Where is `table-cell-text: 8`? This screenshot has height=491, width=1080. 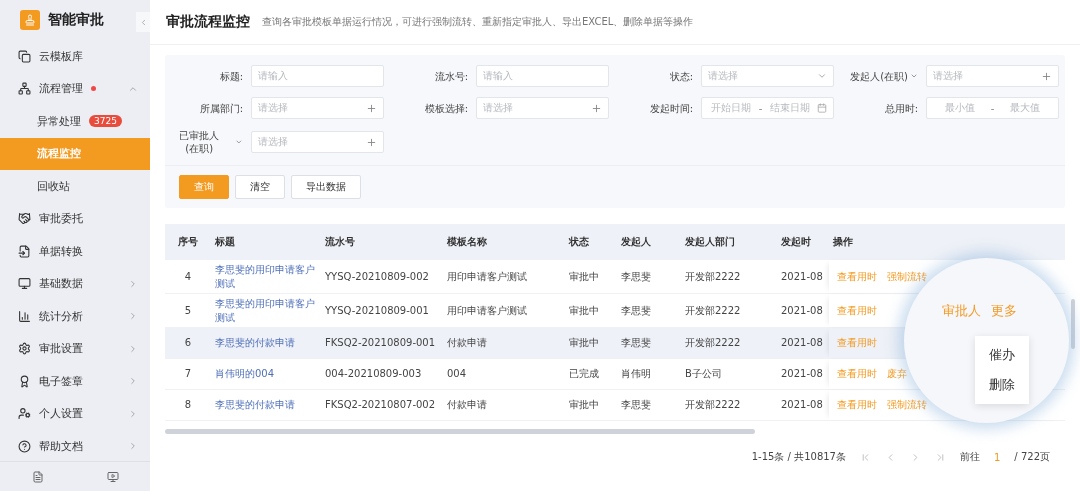 table-cell-text: 8 is located at coordinates (188, 405).